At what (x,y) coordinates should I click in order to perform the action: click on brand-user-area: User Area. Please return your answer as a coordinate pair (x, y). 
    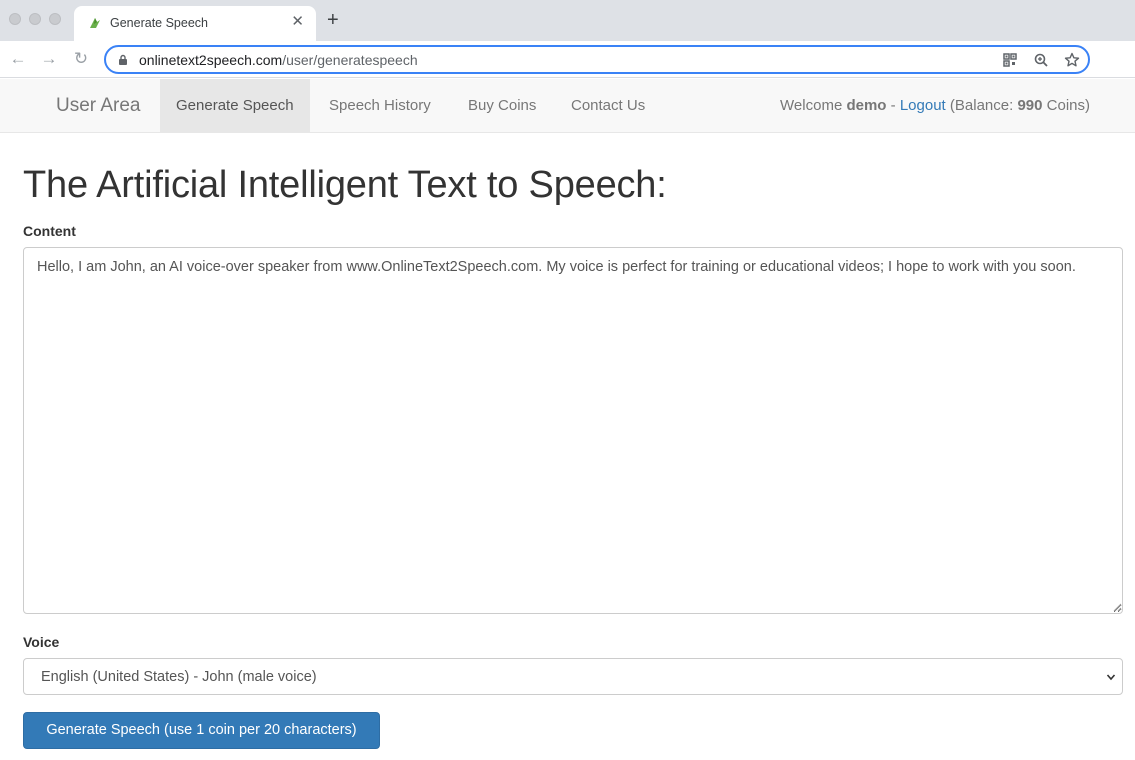
    Looking at the image, I should click on (98, 106).